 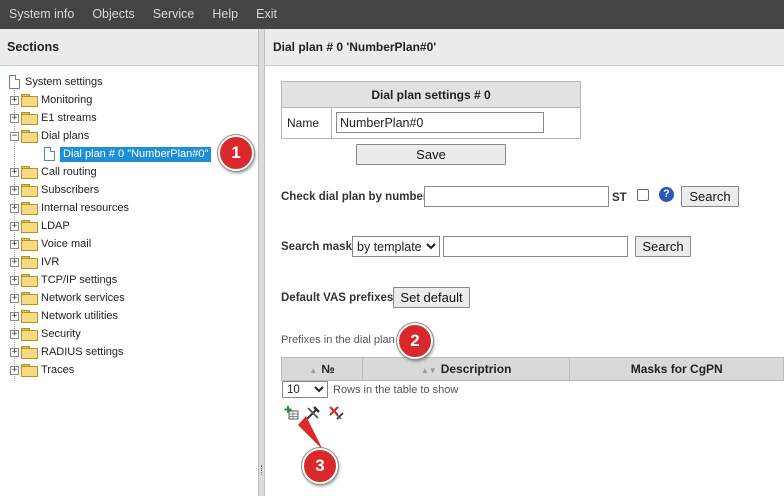 I want to click on annotation-layer, so click(x=310, y=433).